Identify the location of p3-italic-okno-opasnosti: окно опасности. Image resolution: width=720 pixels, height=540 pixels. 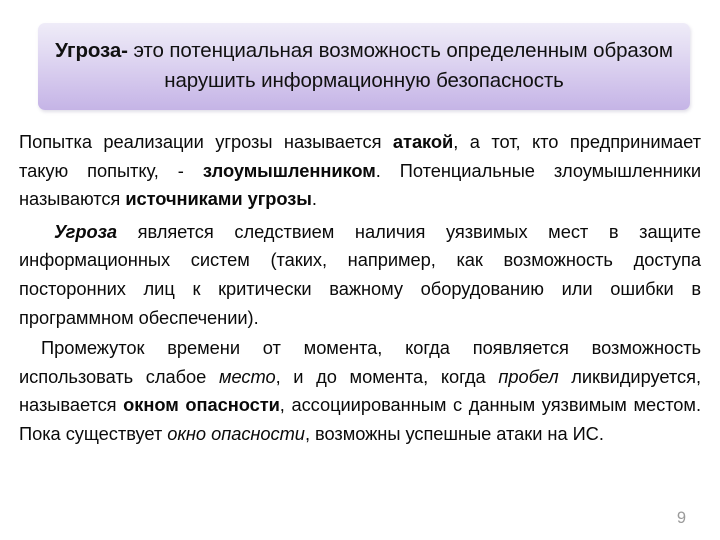
(236, 433).